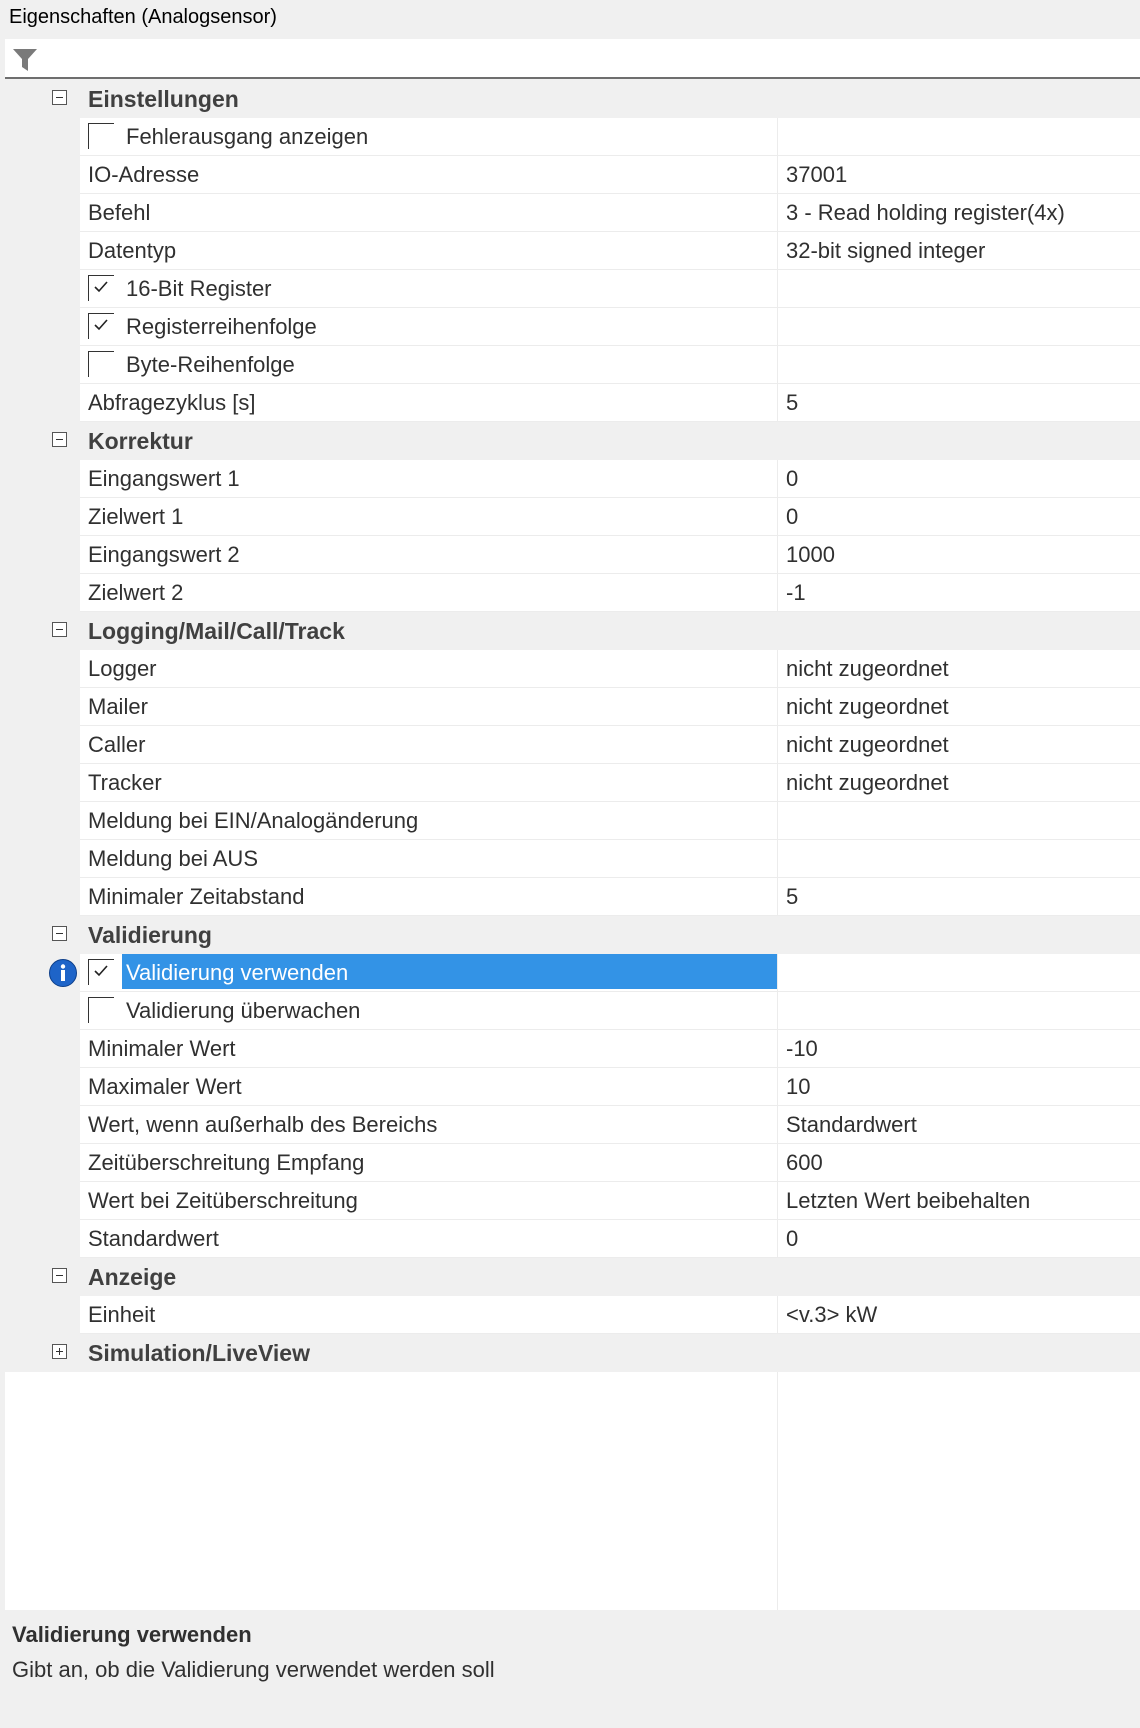  What do you see at coordinates (959, 1201) in the screenshot?
I see `property-value-cell: Letzten Wert beibehalten` at bounding box center [959, 1201].